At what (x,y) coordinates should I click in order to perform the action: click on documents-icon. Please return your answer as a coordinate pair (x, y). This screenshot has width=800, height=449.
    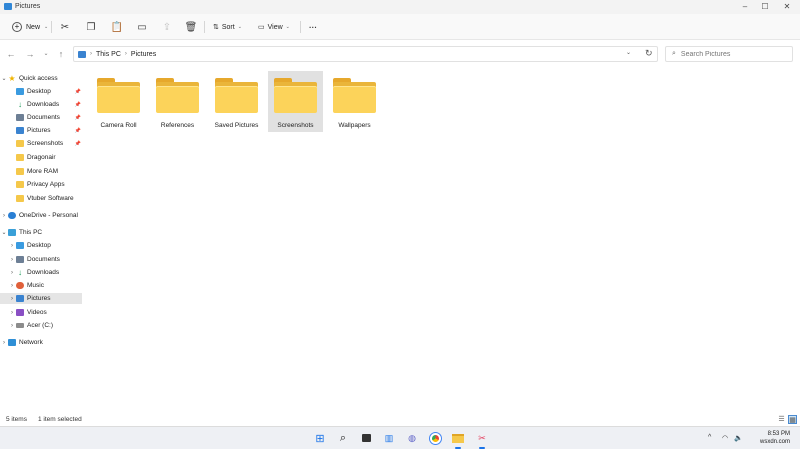
    Looking at the image, I should click on (20, 259).